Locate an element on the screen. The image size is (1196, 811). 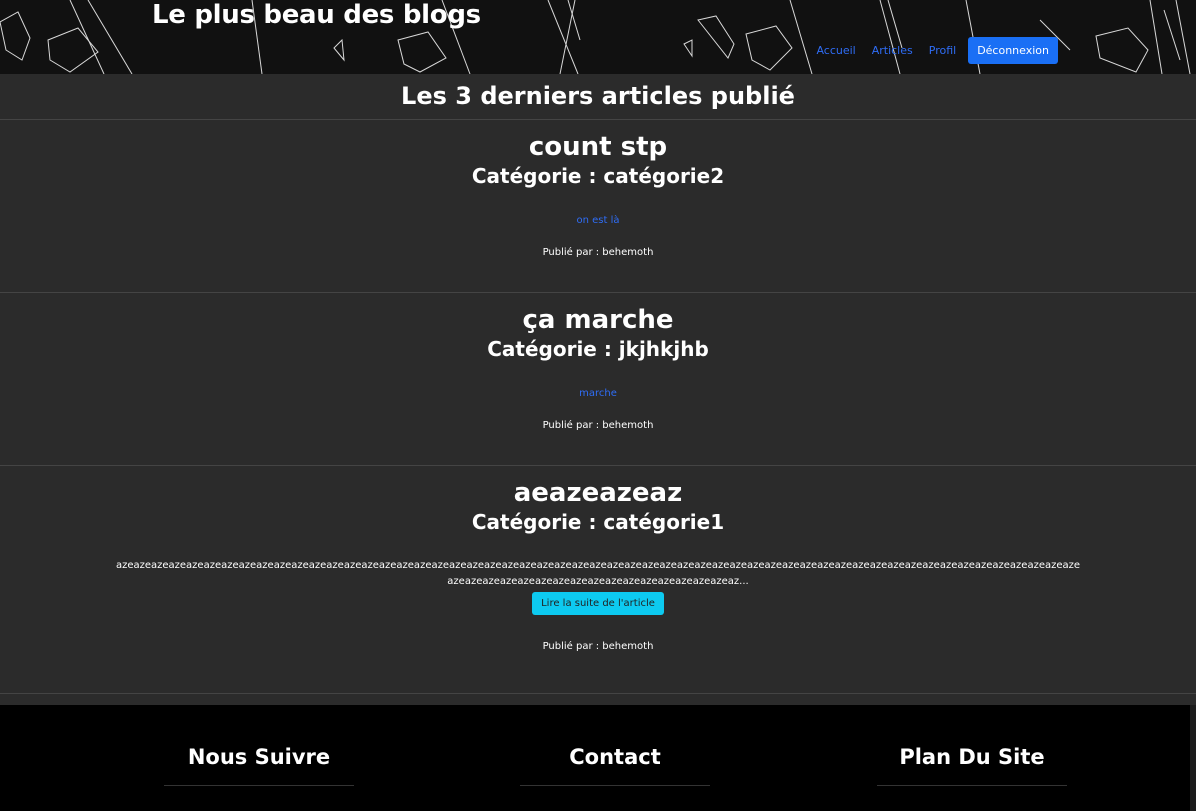
nav-link-articles: Articles is located at coordinates (892, 50).